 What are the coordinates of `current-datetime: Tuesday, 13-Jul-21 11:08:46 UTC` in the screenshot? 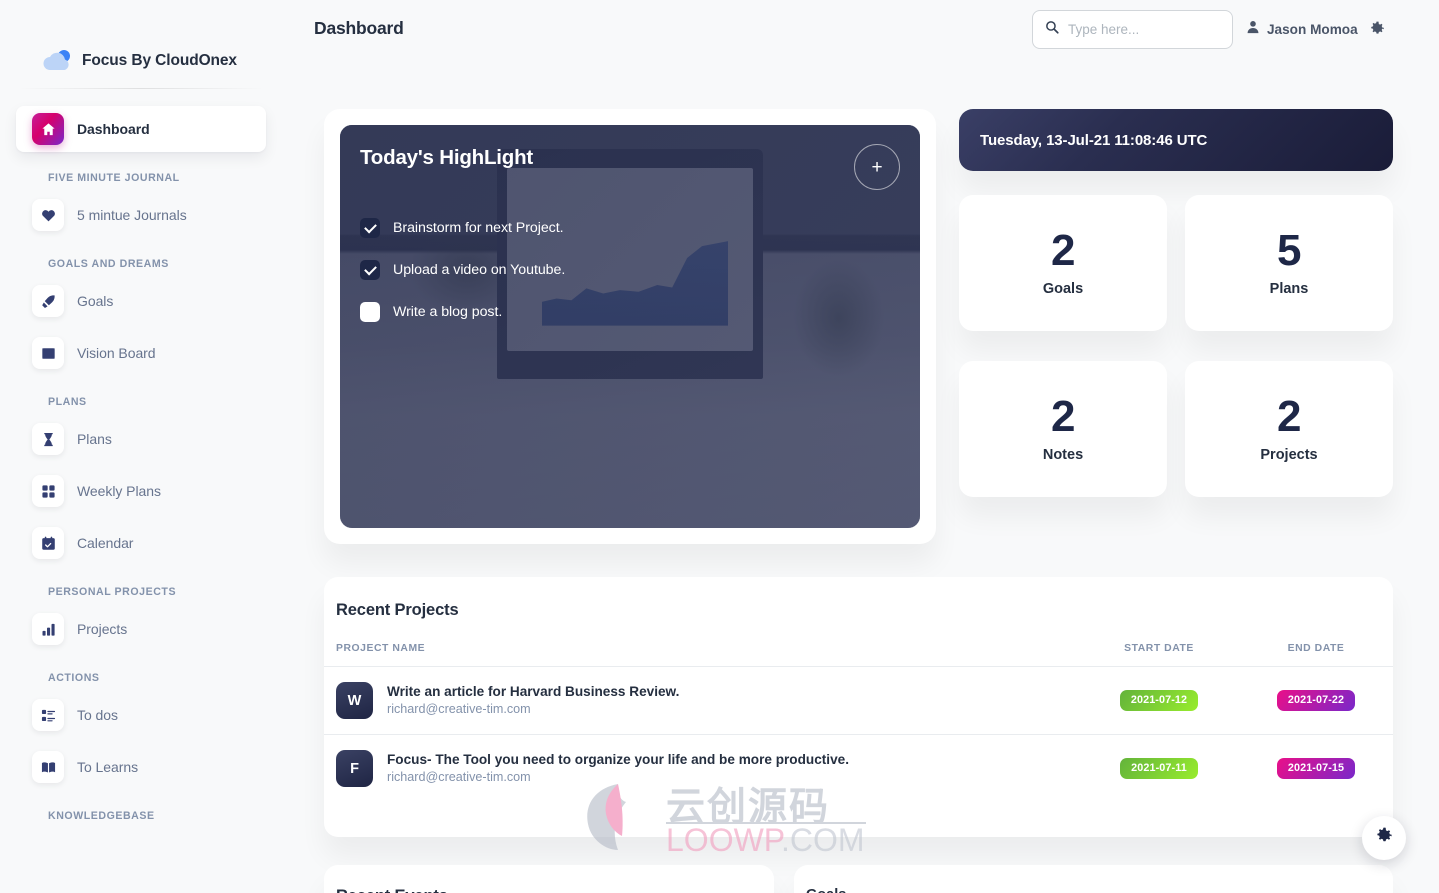 It's located at (1094, 140).